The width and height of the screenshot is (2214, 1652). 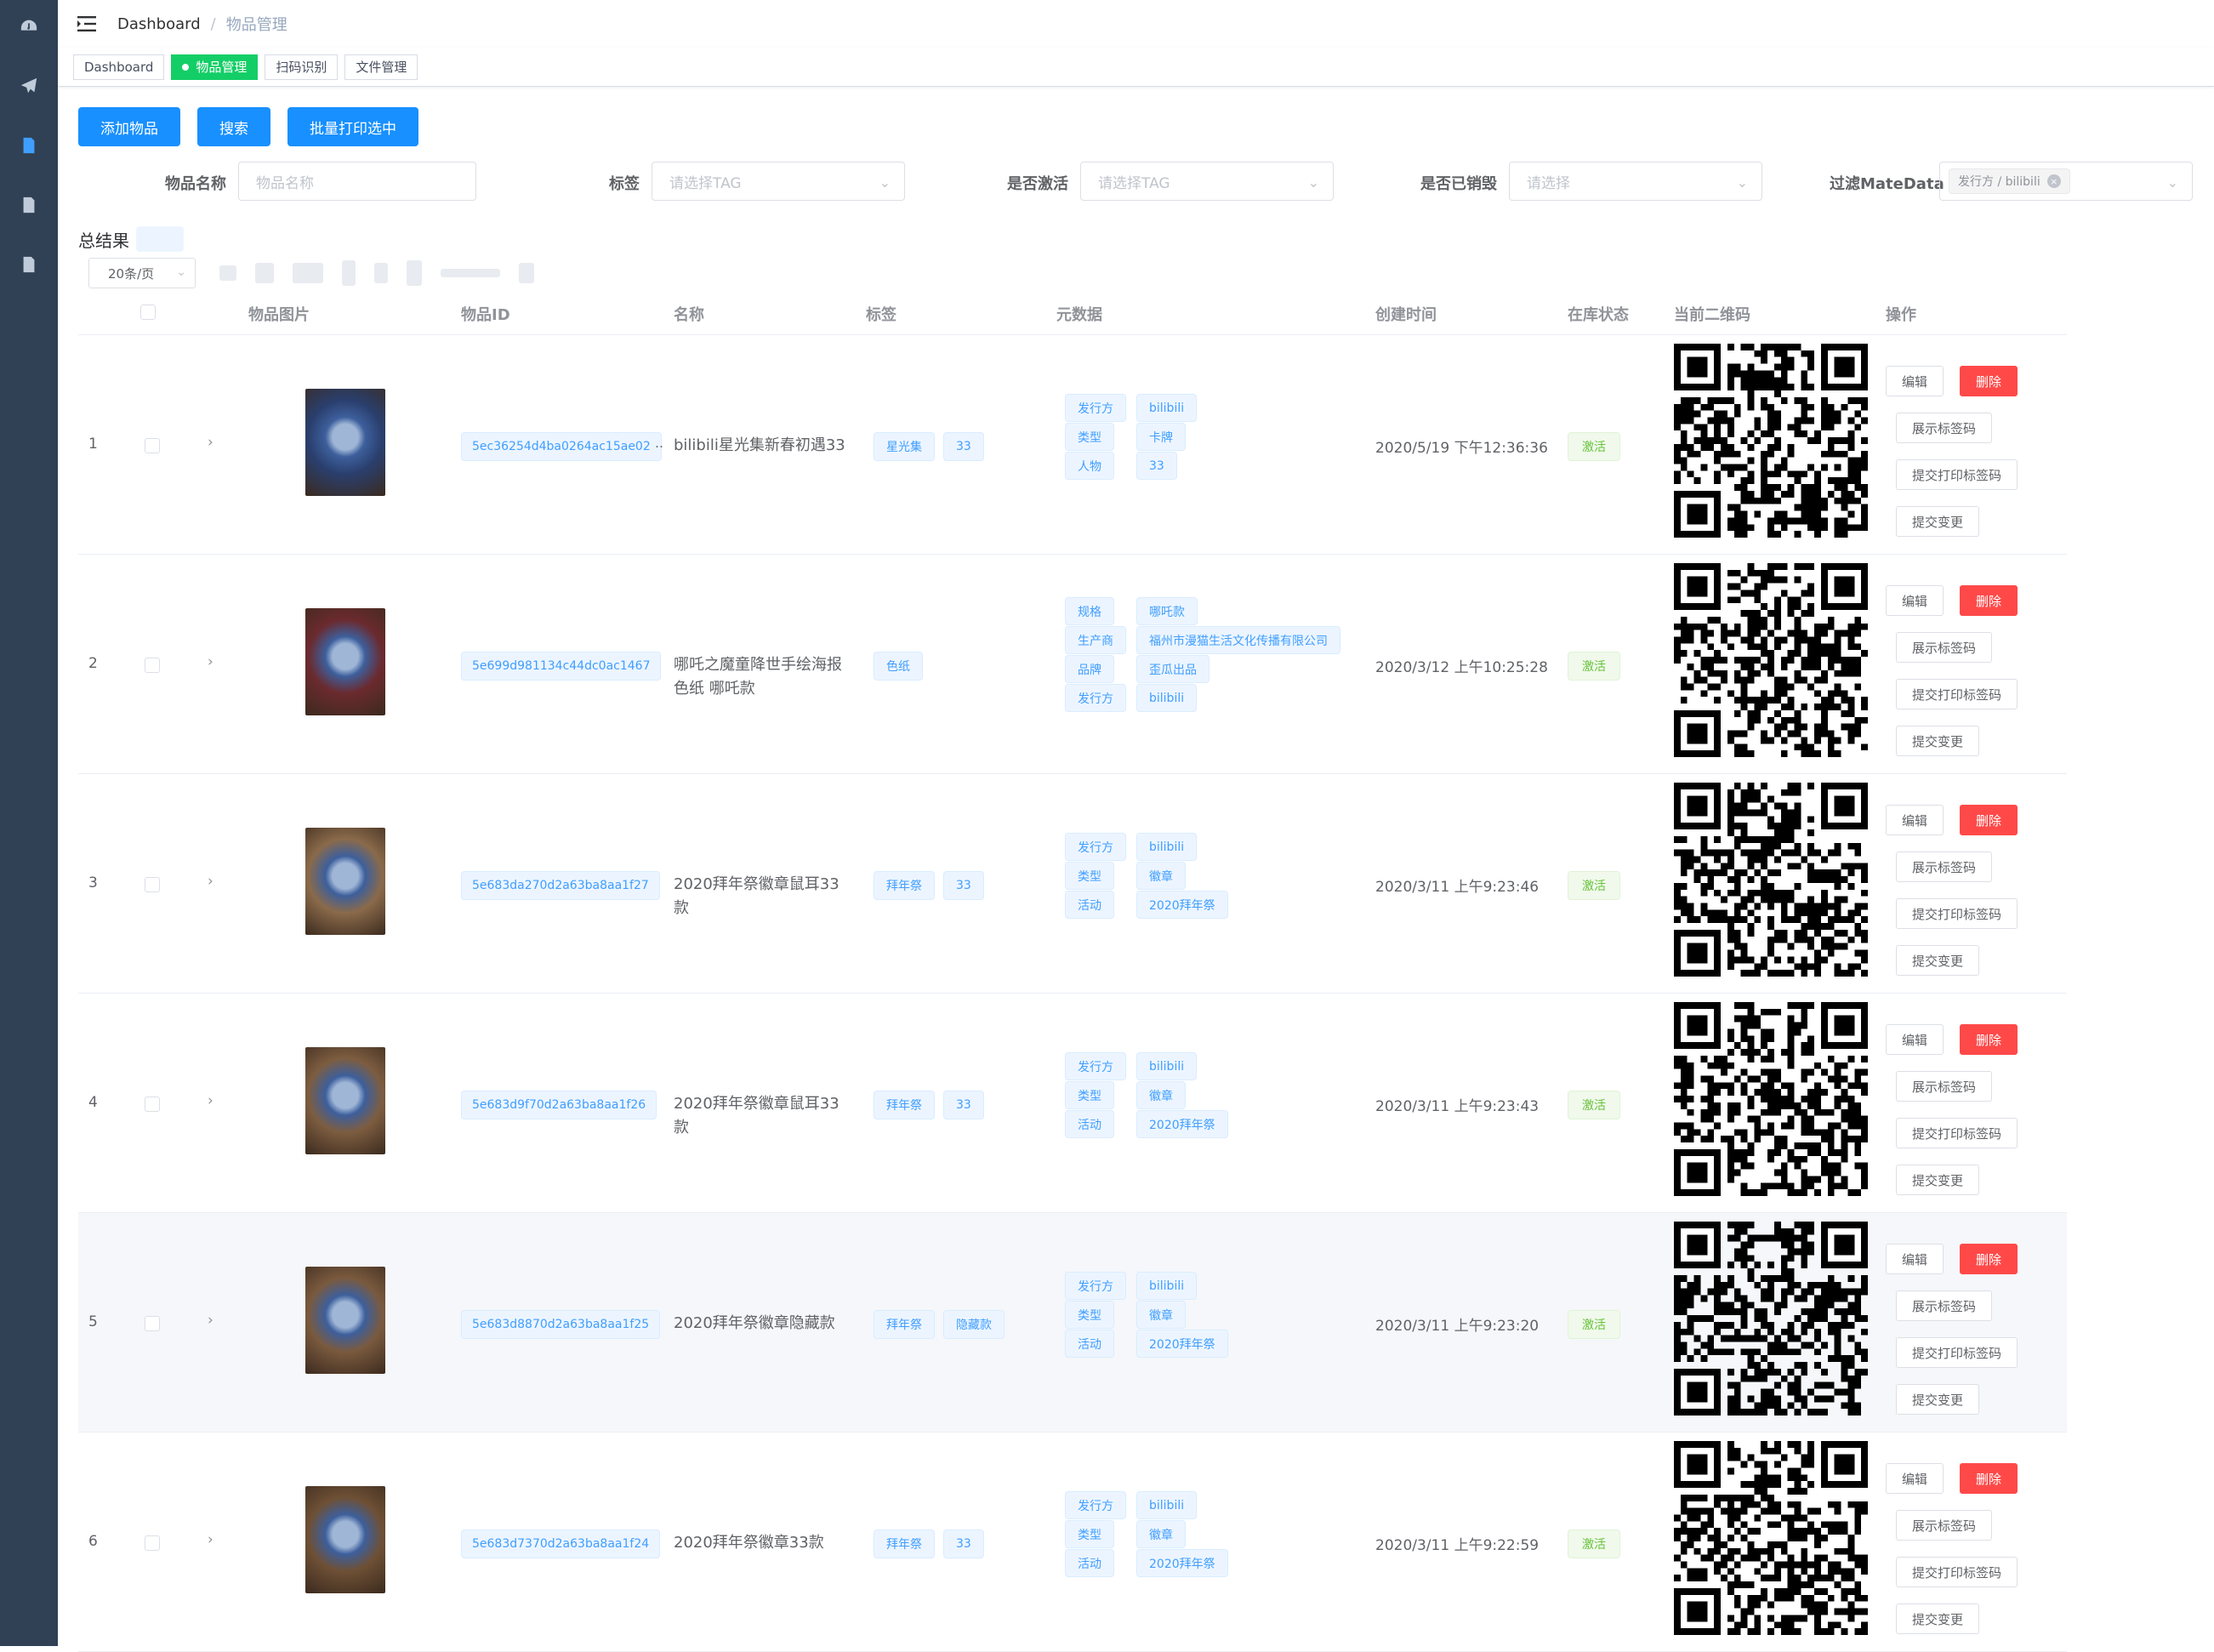 What do you see at coordinates (215, 67) in the screenshot?
I see `tab-items: 物品管理` at bounding box center [215, 67].